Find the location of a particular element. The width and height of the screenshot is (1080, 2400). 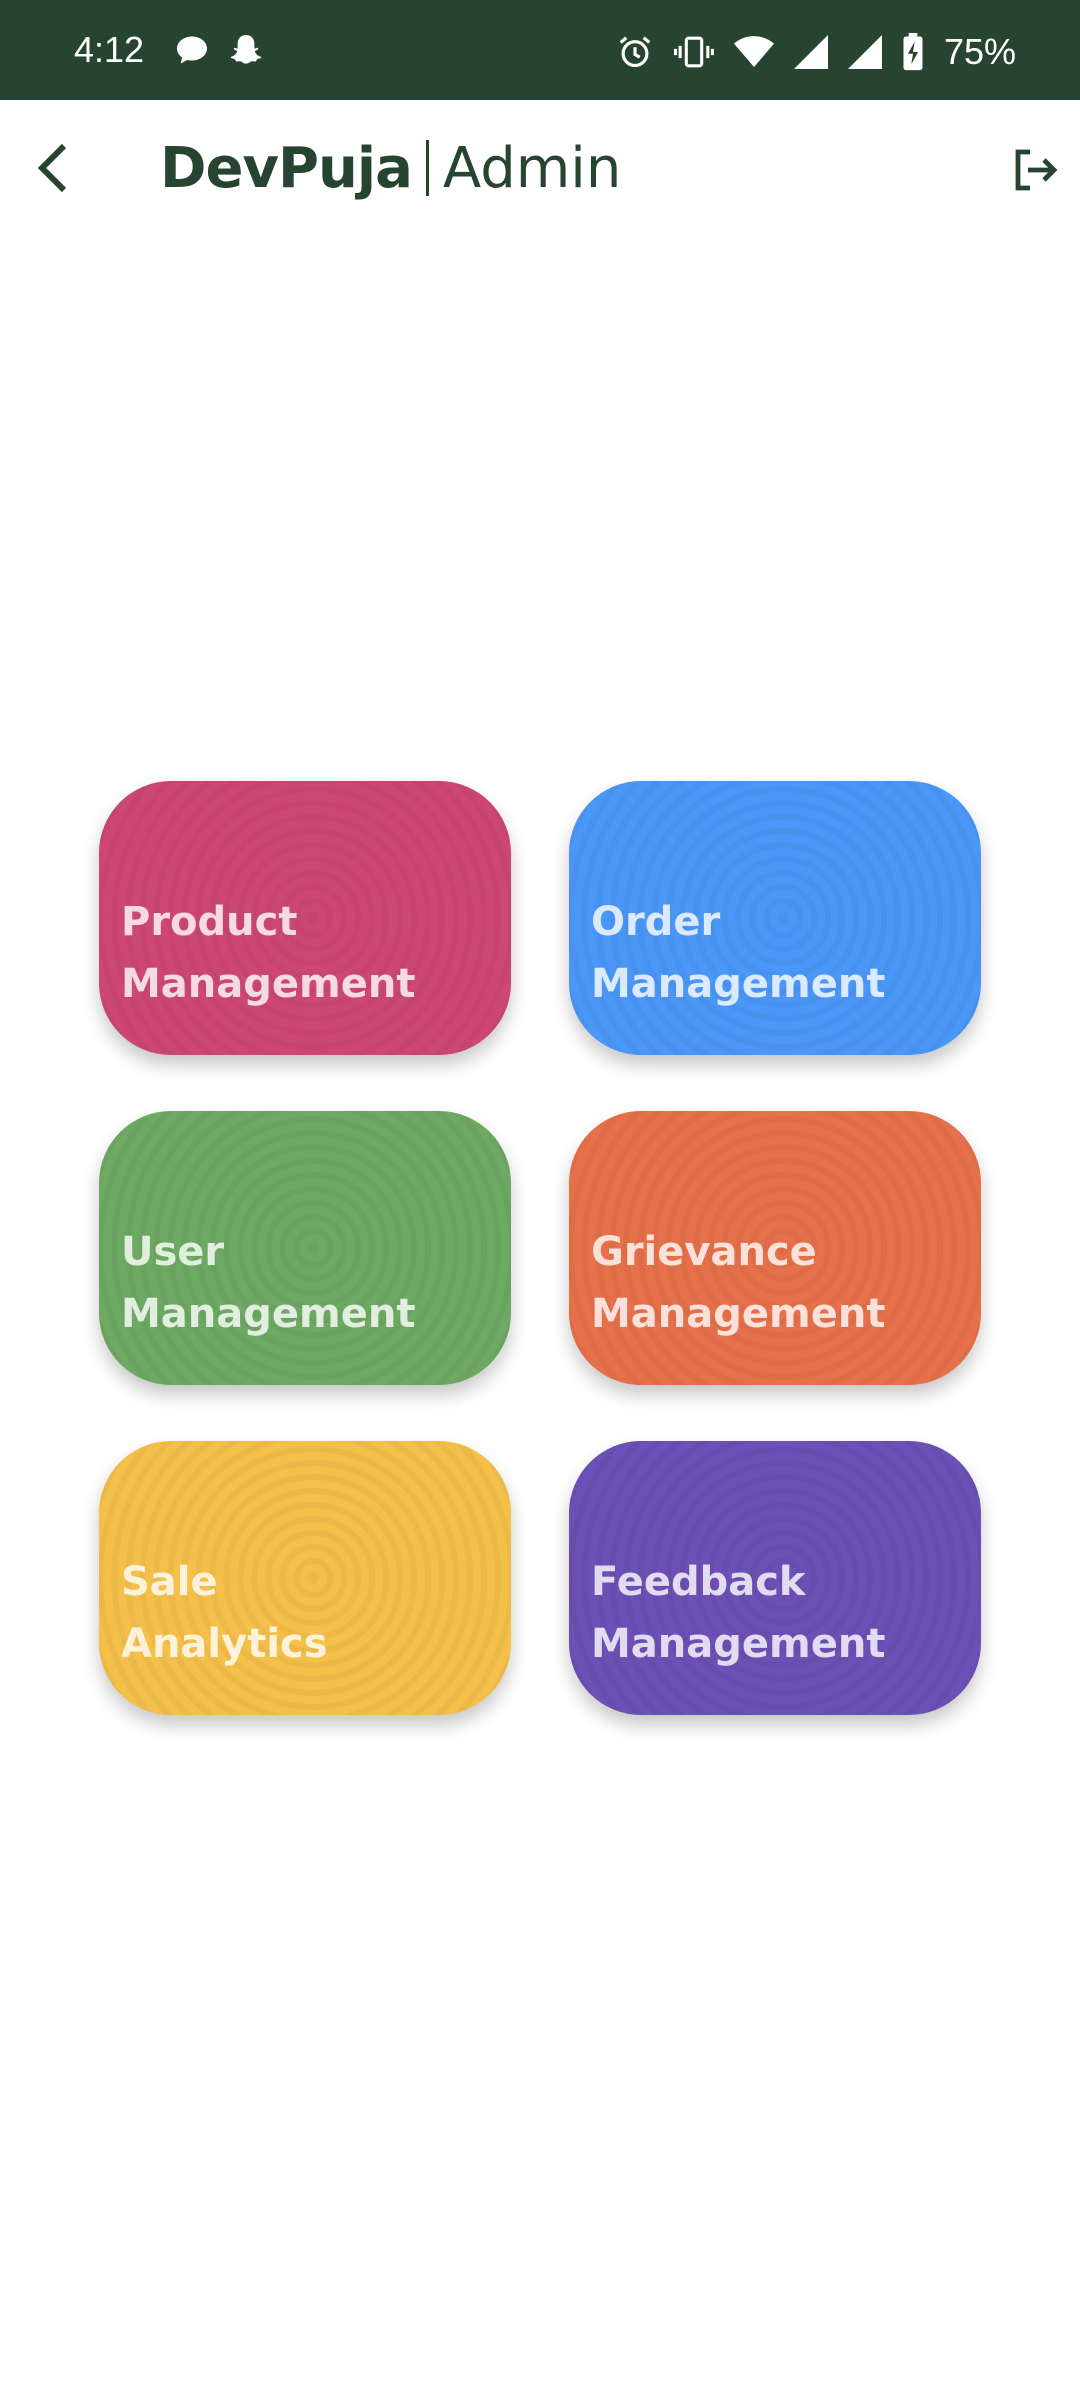

alarm-icon is located at coordinates (635, 52).